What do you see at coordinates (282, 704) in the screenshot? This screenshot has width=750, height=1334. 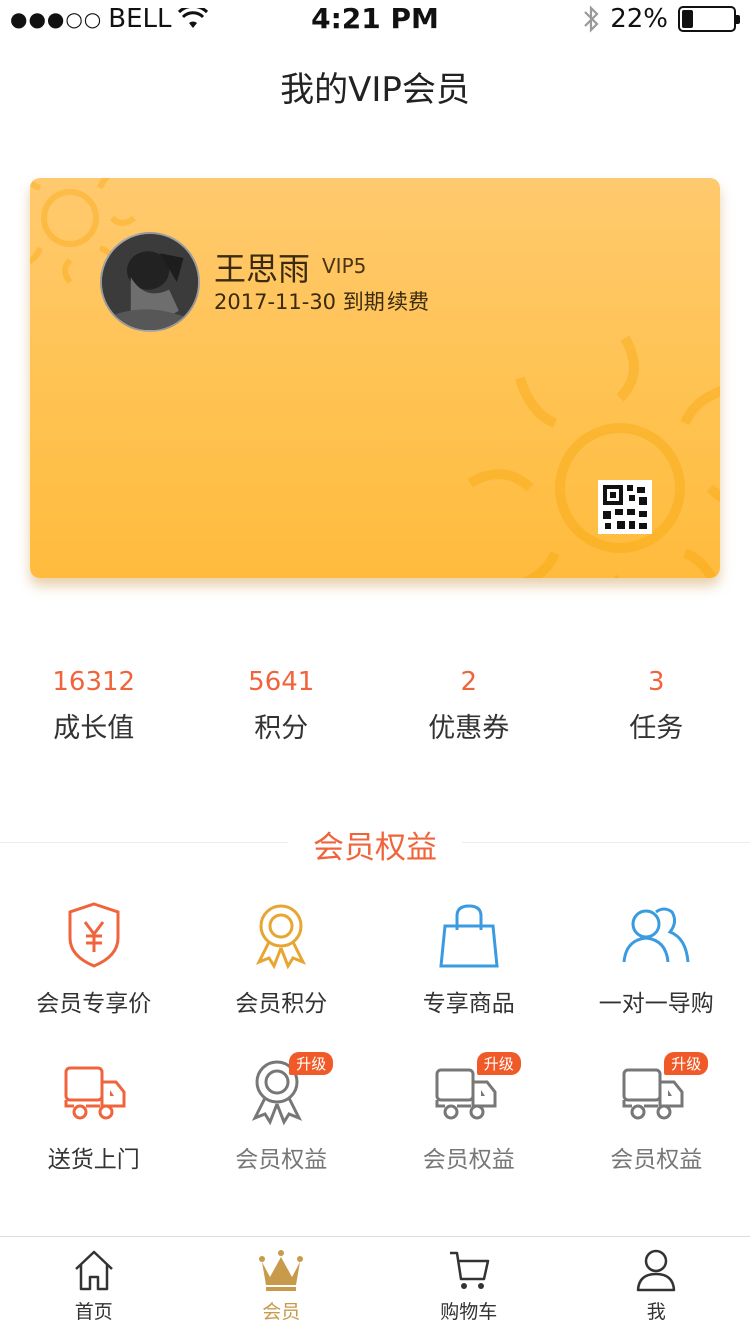 I see `stat-points: 5641 积分` at bounding box center [282, 704].